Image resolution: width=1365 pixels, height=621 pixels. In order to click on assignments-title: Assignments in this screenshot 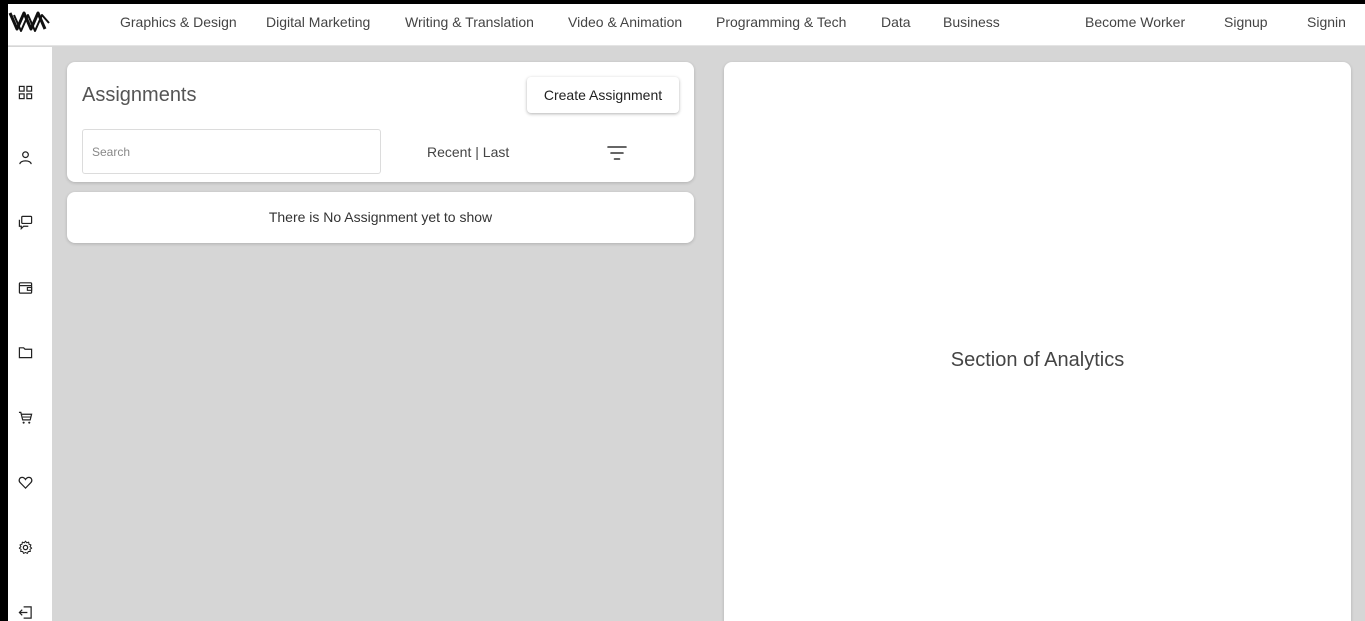, I will do `click(139, 95)`.